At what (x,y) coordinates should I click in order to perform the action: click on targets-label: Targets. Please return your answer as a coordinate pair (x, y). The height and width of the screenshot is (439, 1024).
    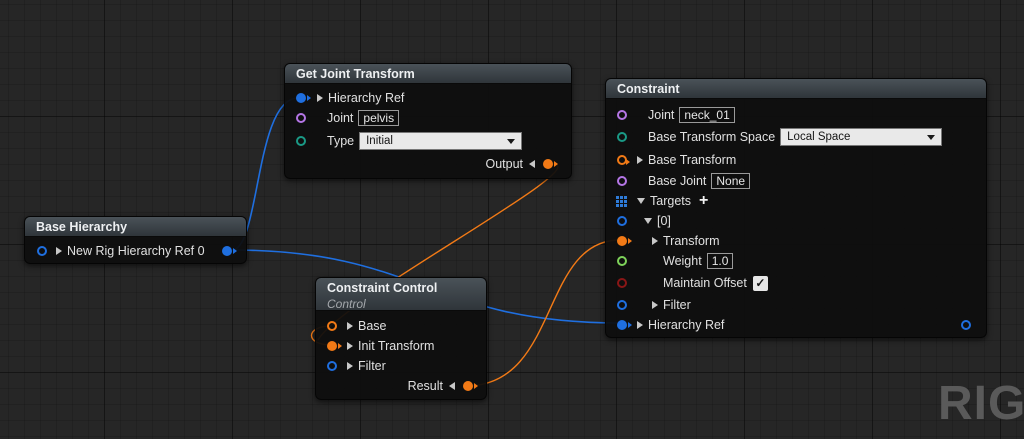
    Looking at the image, I should click on (670, 201).